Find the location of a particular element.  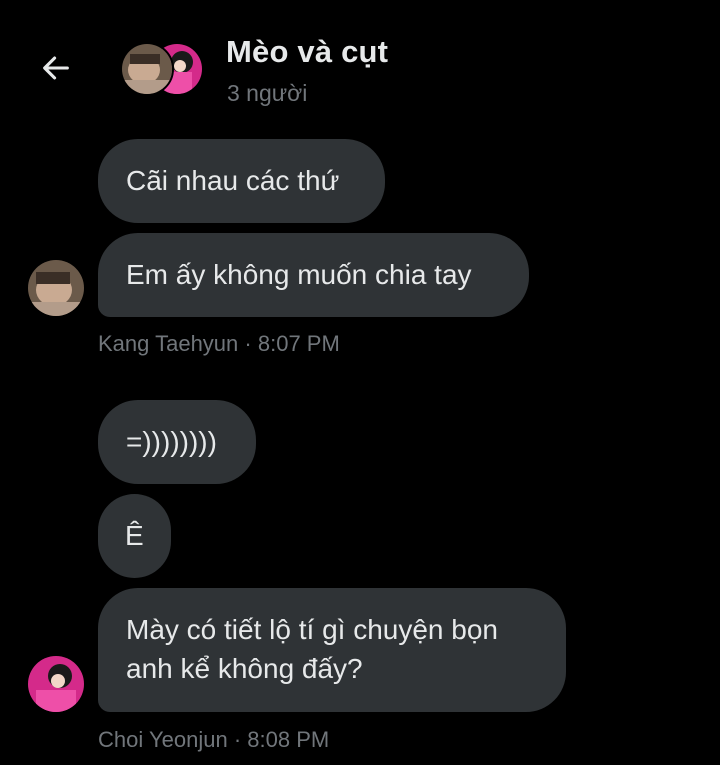

message-text: Cãi nhau các thứ is located at coordinates (233, 180).